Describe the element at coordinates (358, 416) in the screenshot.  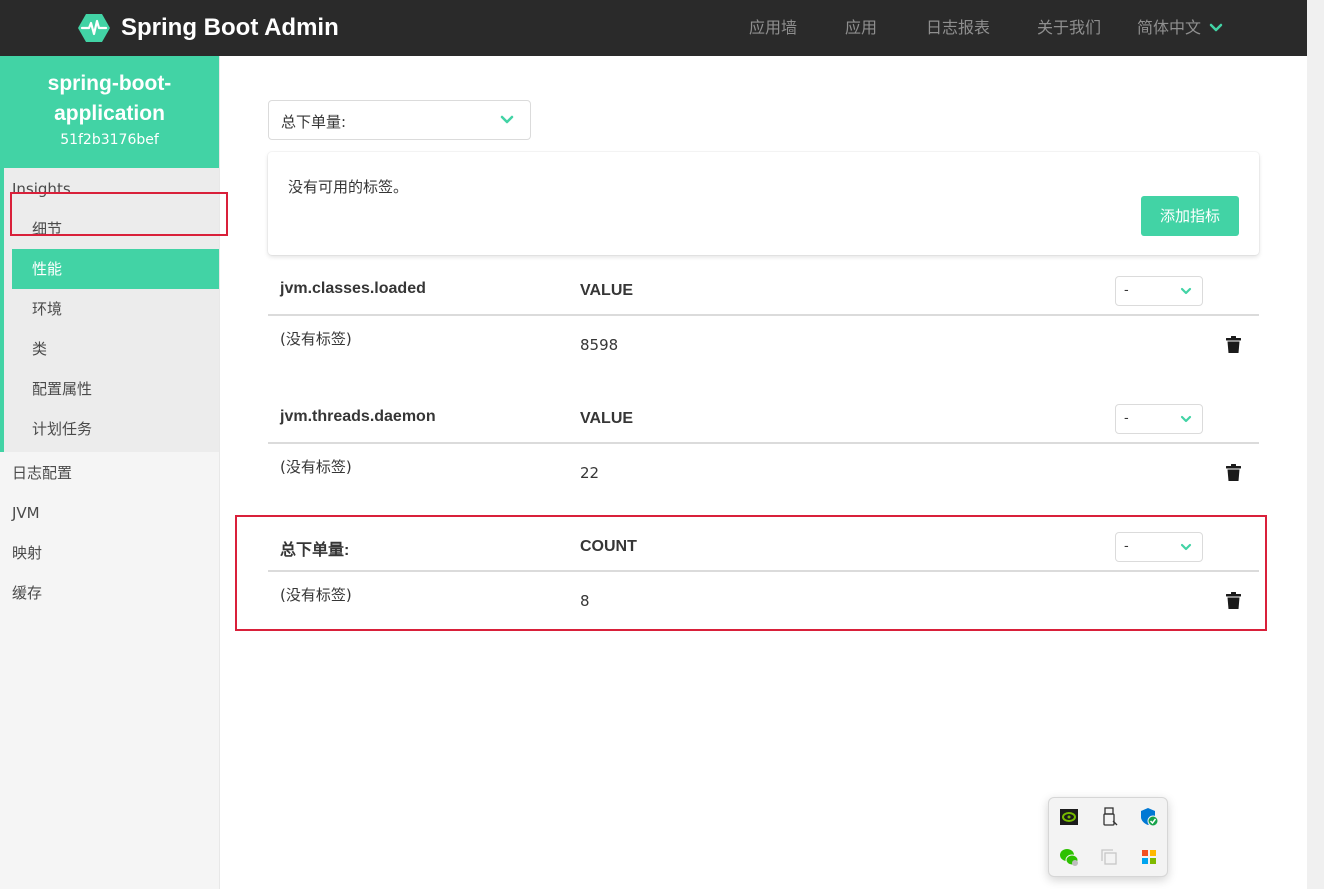
I see `metric-name: jvm.threads.daemon` at that location.